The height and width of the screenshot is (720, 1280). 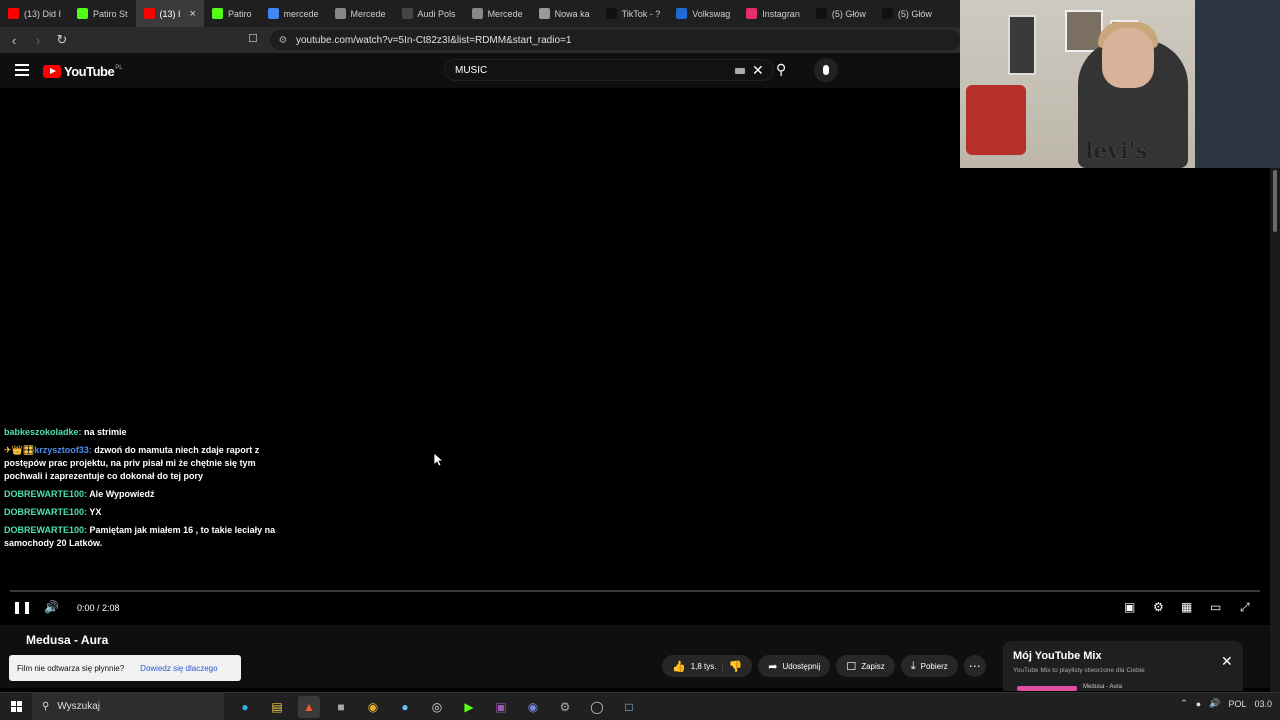 What do you see at coordinates (41, 432) in the screenshot?
I see `chat-username: babkeszokoladke` at bounding box center [41, 432].